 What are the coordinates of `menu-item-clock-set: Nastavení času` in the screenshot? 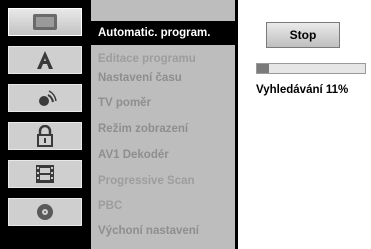 It's located at (163, 78).